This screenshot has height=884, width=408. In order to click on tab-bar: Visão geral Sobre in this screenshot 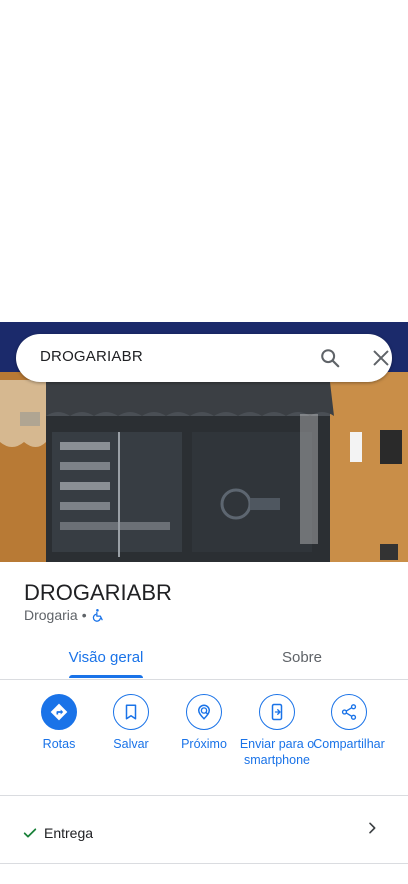, I will do `click(204, 658)`.